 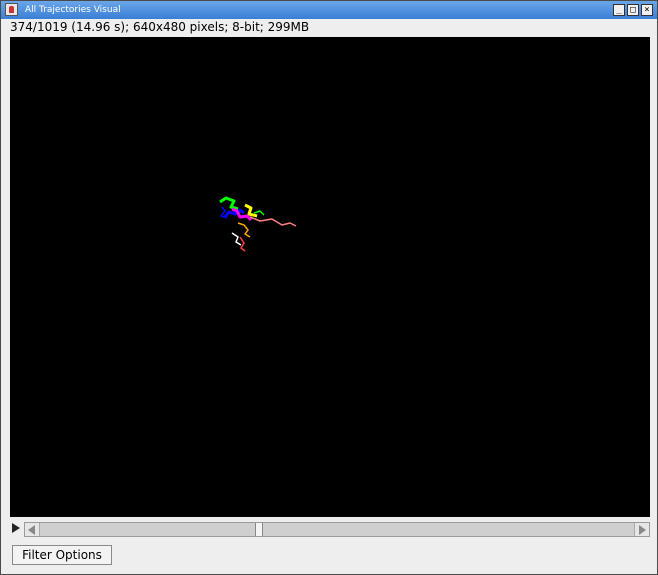 What do you see at coordinates (32, 529) in the screenshot?
I see `scroll-left-arrow-icon` at bounding box center [32, 529].